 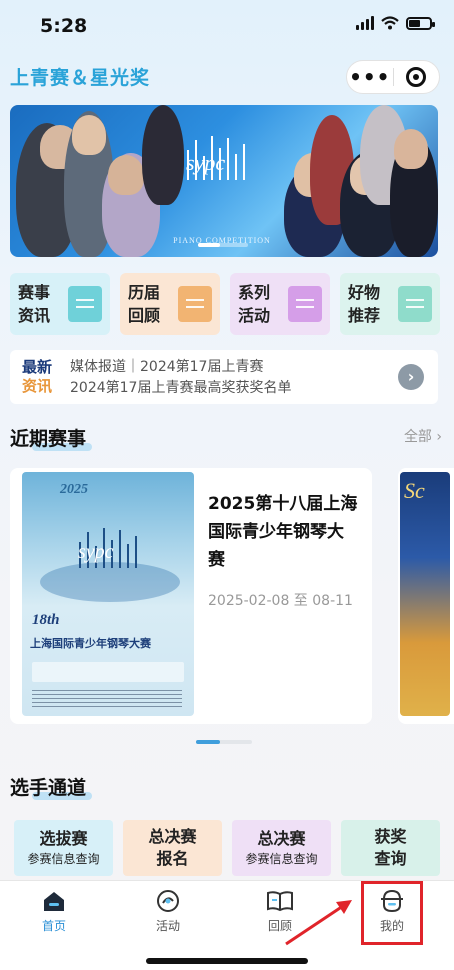 I want to click on poster-fine-print, so click(x=107, y=700).